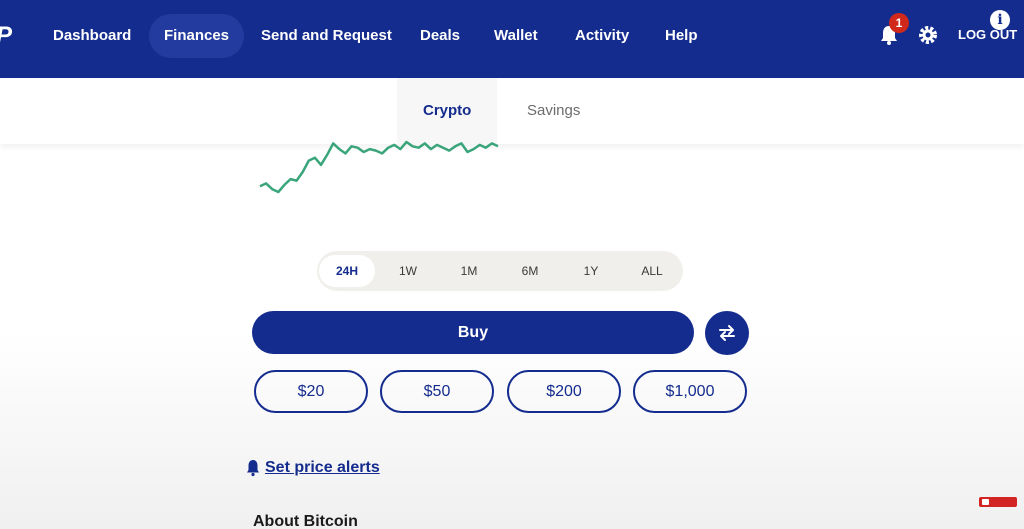  Describe the element at coordinates (347, 271) in the screenshot. I see `range-24h: 24H` at that location.